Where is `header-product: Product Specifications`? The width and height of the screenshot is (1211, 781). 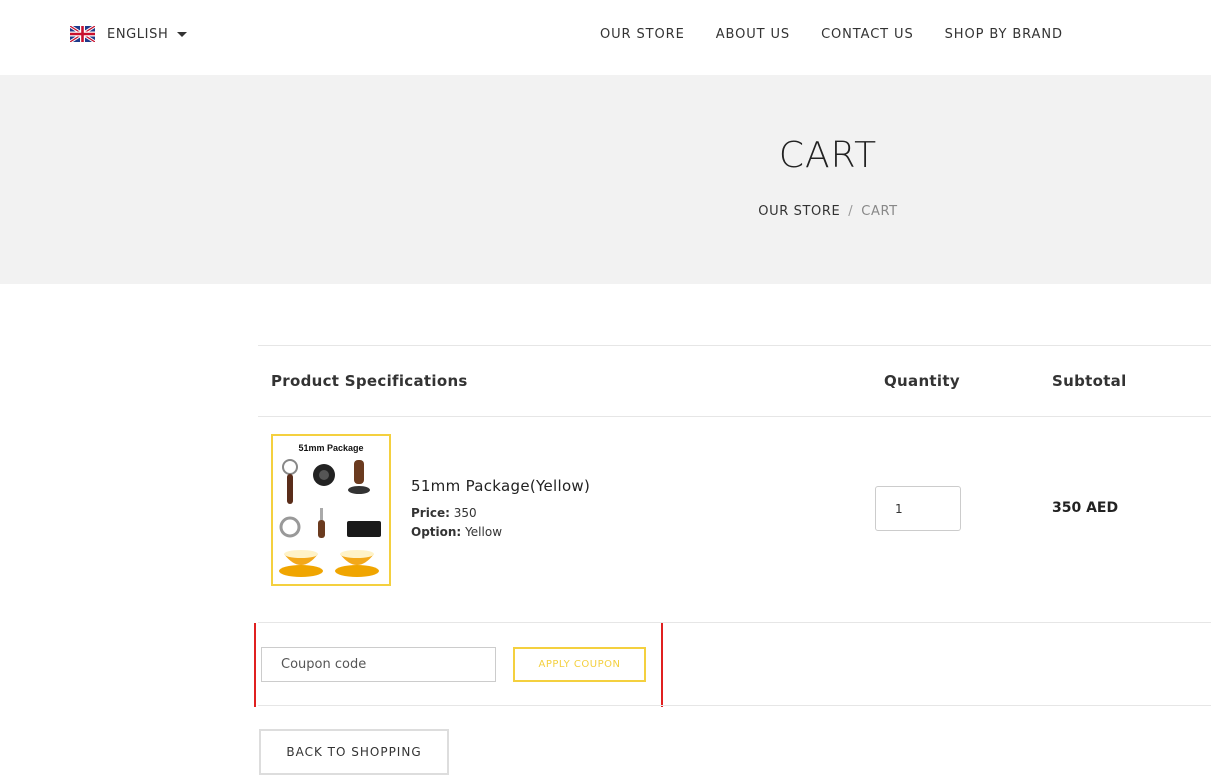 header-product: Product Specifications is located at coordinates (369, 381).